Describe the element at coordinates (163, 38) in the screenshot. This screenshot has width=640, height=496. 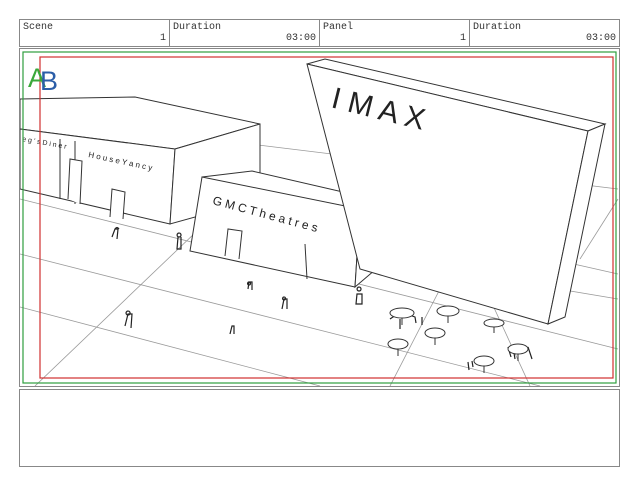
I see `scene-value: 1` at that location.